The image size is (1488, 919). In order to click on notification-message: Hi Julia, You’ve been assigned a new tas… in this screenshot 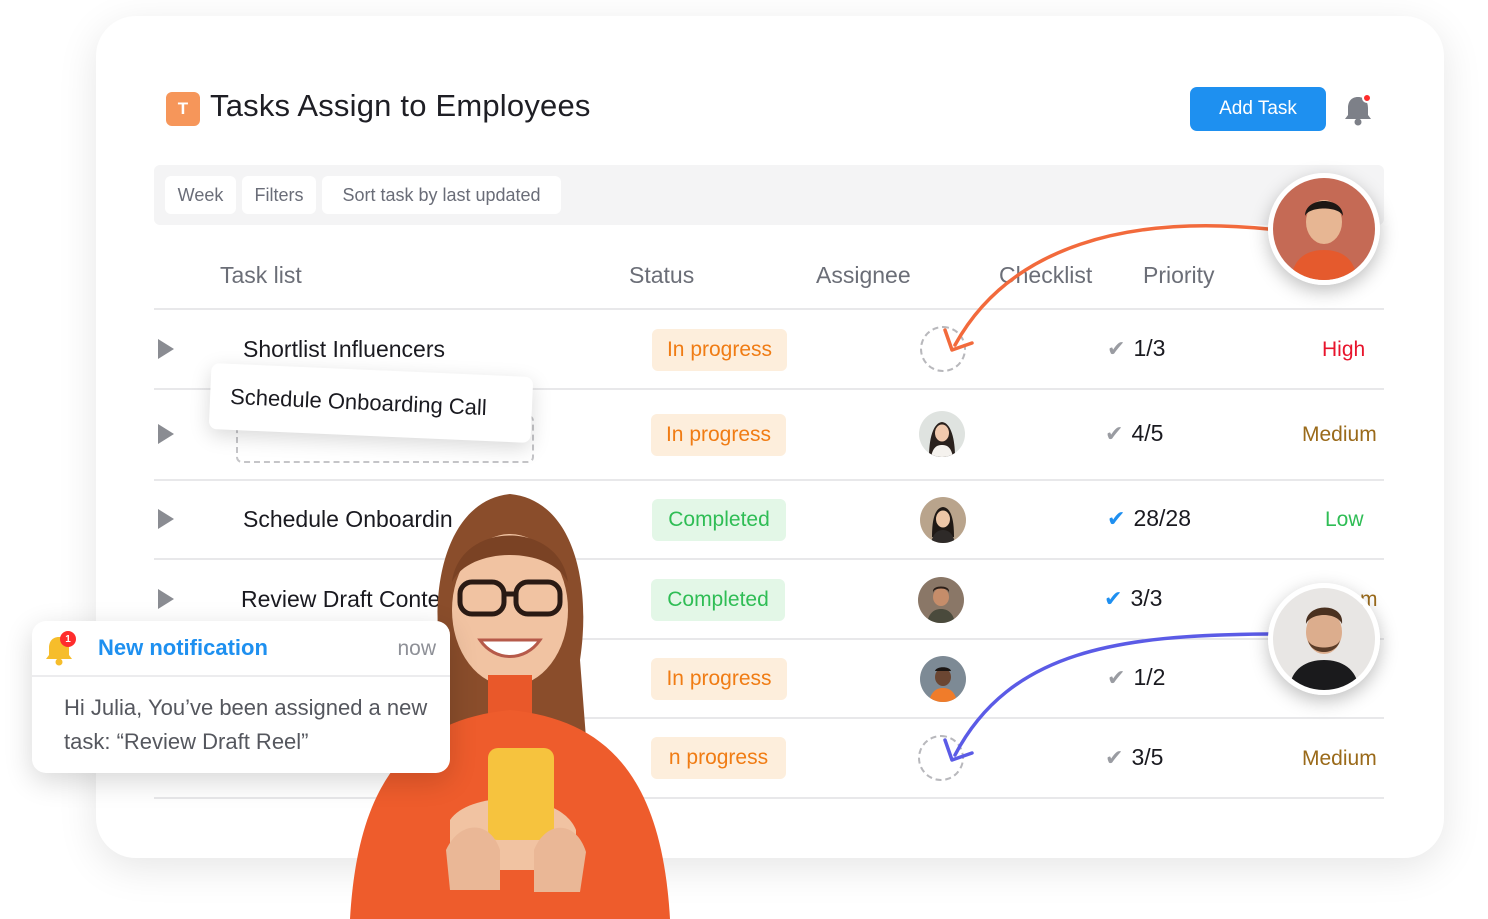, I will do `click(246, 724)`.